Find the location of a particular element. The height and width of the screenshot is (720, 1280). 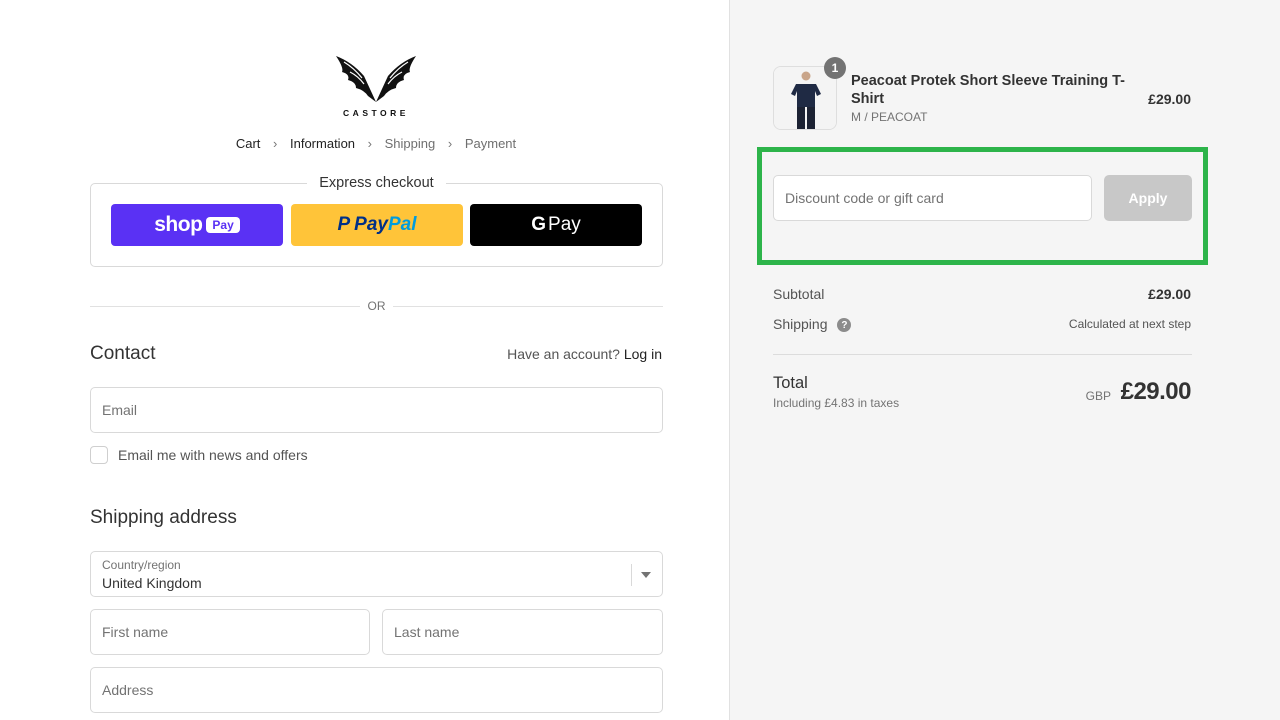

subtotal-value: £29.00 is located at coordinates (1169, 294).